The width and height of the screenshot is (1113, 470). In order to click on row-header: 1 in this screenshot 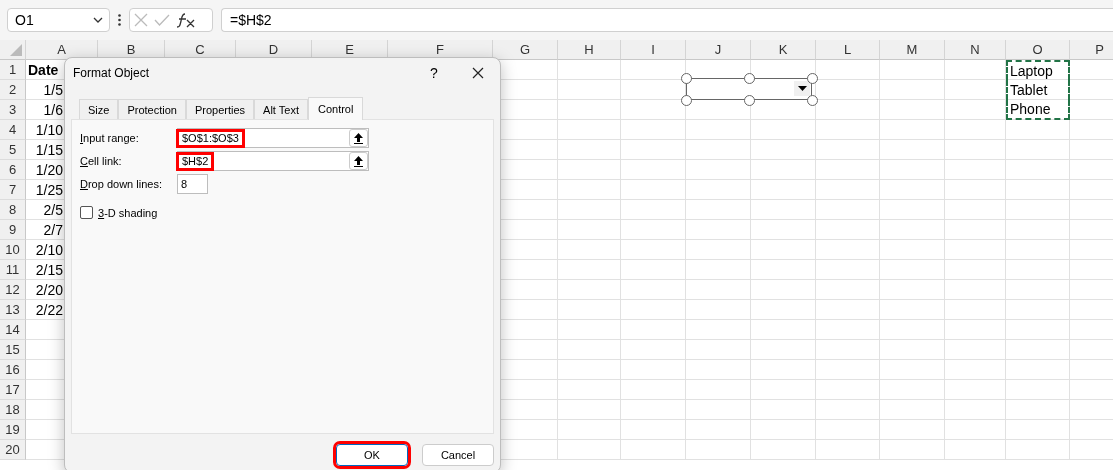, I will do `click(13, 70)`.